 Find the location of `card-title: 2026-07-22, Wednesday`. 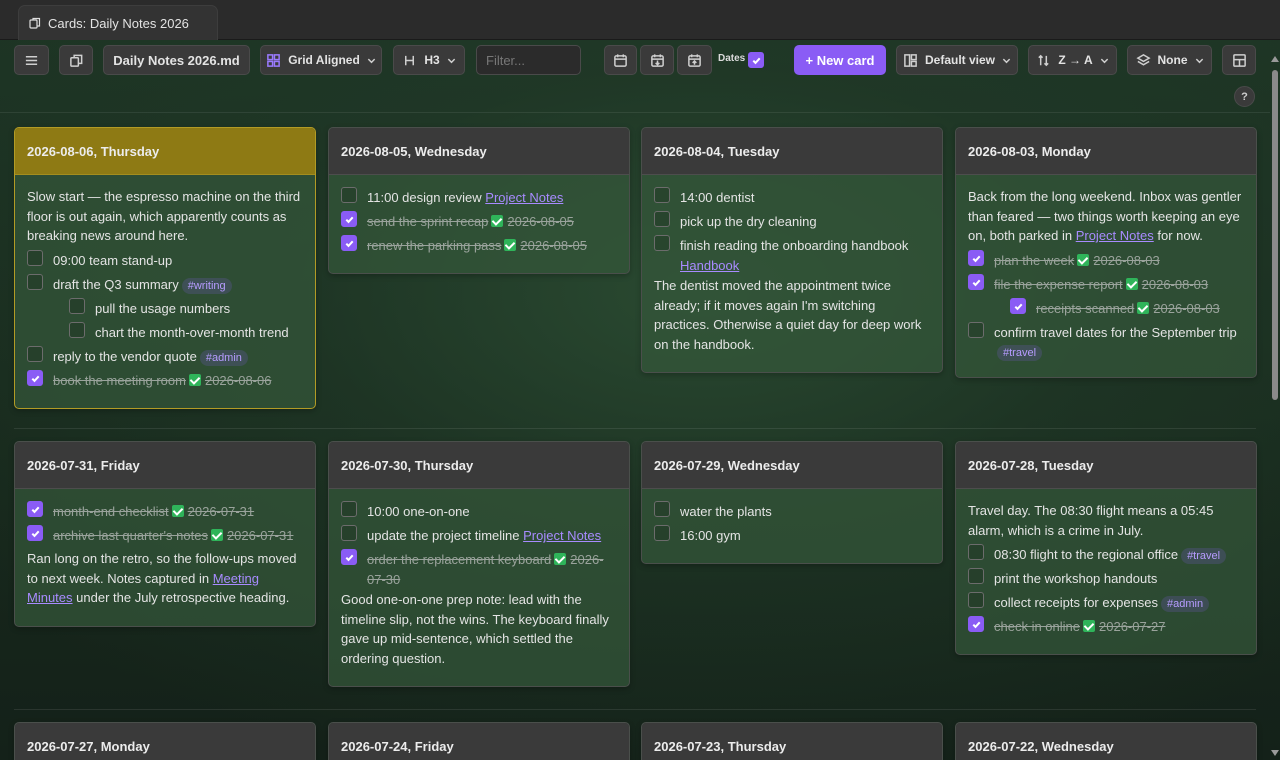

card-title: 2026-07-22, Wednesday is located at coordinates (1106, 741).